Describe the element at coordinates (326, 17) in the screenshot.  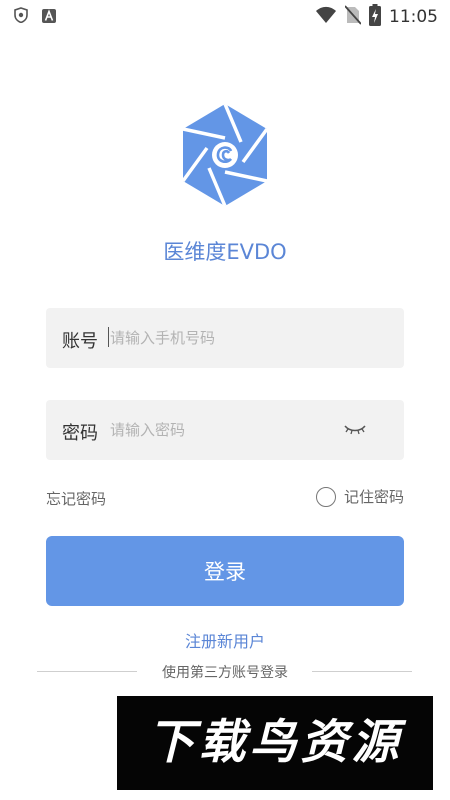
I see `wifi-icon` at that location.